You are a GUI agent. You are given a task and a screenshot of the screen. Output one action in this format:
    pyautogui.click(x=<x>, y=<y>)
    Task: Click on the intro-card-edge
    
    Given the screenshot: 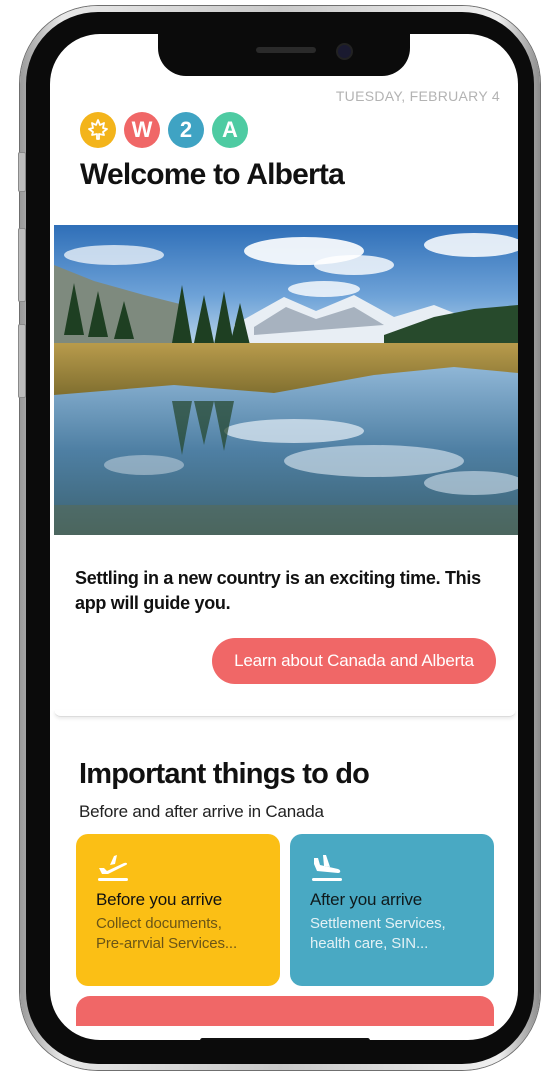 What is the action you would take?
    pyautogui.click(x=285, y=713)
    